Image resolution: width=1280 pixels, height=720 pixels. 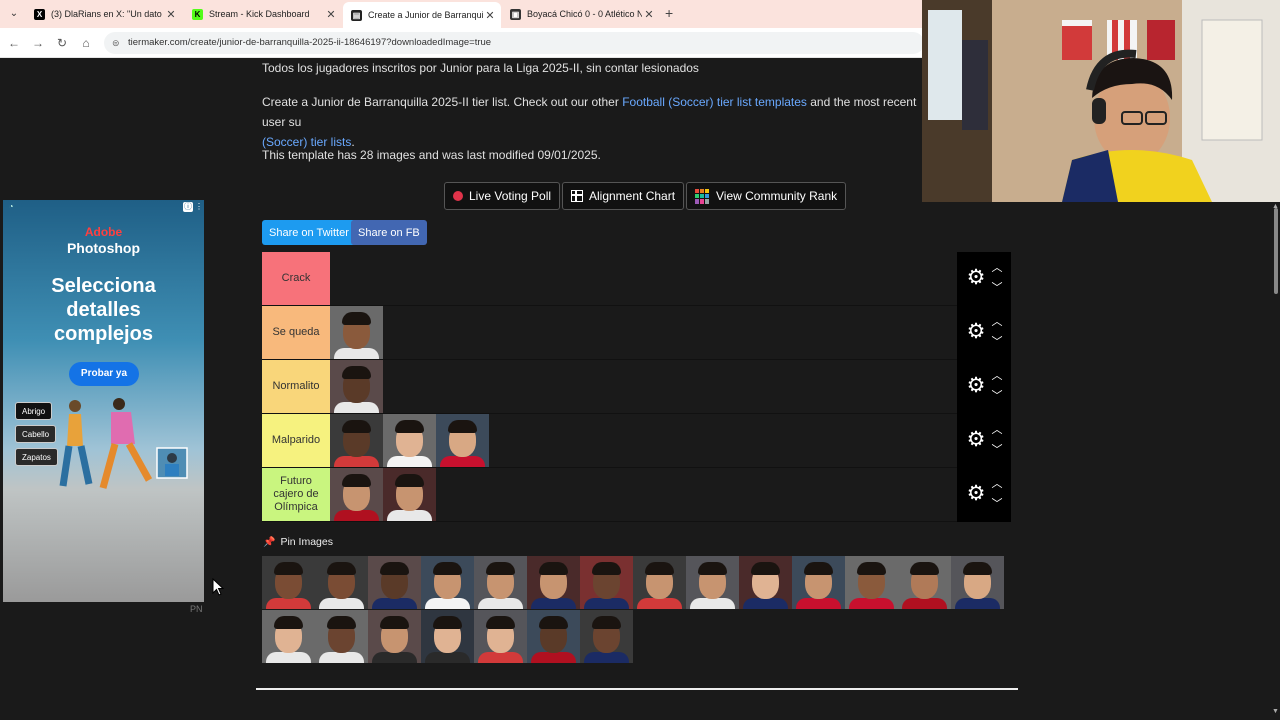 I want to click on ad-choices-icon: ◔, so click(x=11, y=207).